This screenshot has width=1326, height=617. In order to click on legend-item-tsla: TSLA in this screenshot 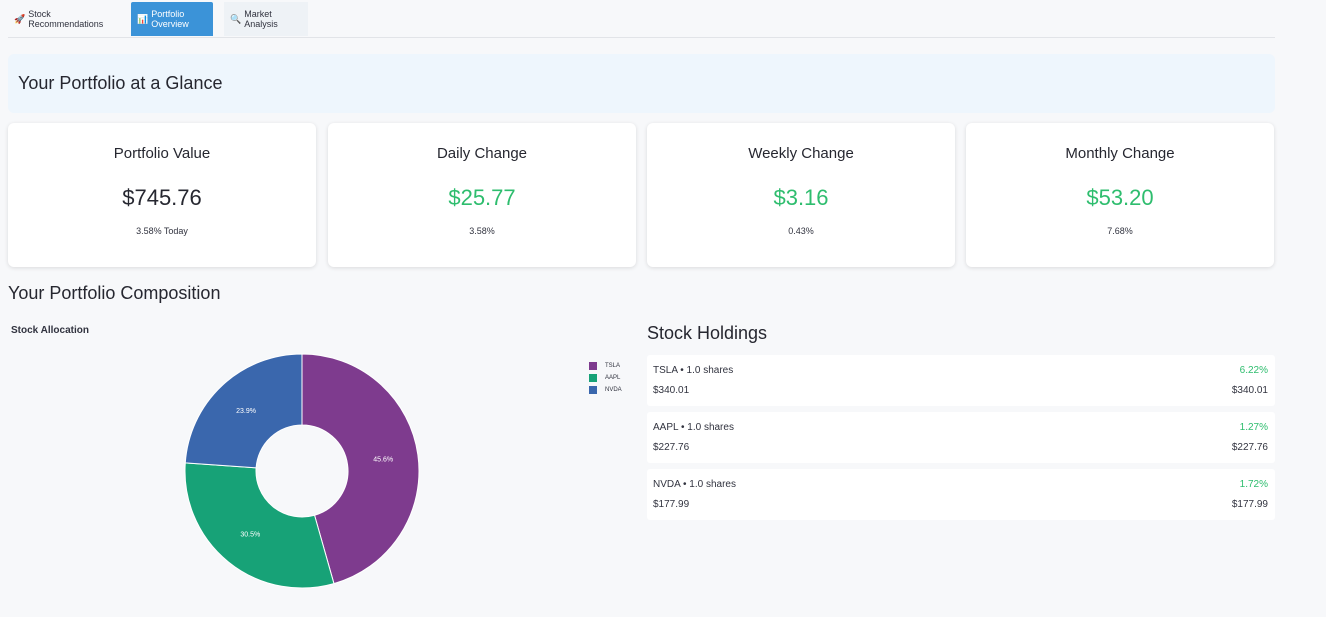, I will do `click(605, 366)`.